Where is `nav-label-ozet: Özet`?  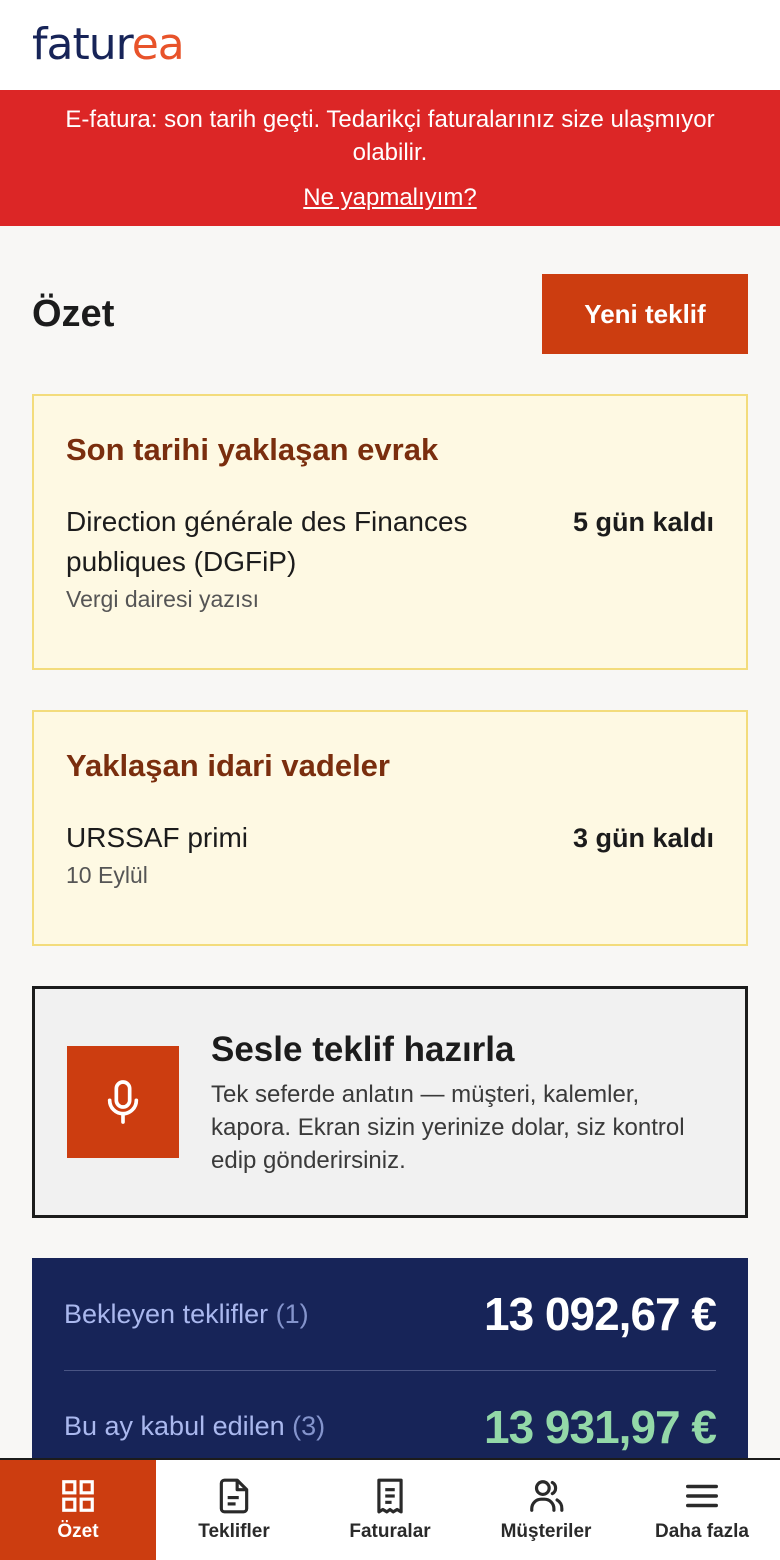 nav-label-ozet: Özet is located at coordinates (78, 1531).